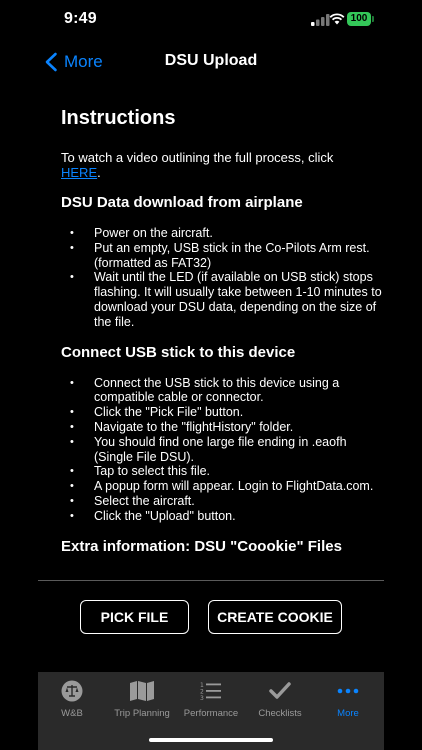 The width and height of the screenshot is (422, 750). I want to click on page-title: DSU Upload, so click(211, 60).